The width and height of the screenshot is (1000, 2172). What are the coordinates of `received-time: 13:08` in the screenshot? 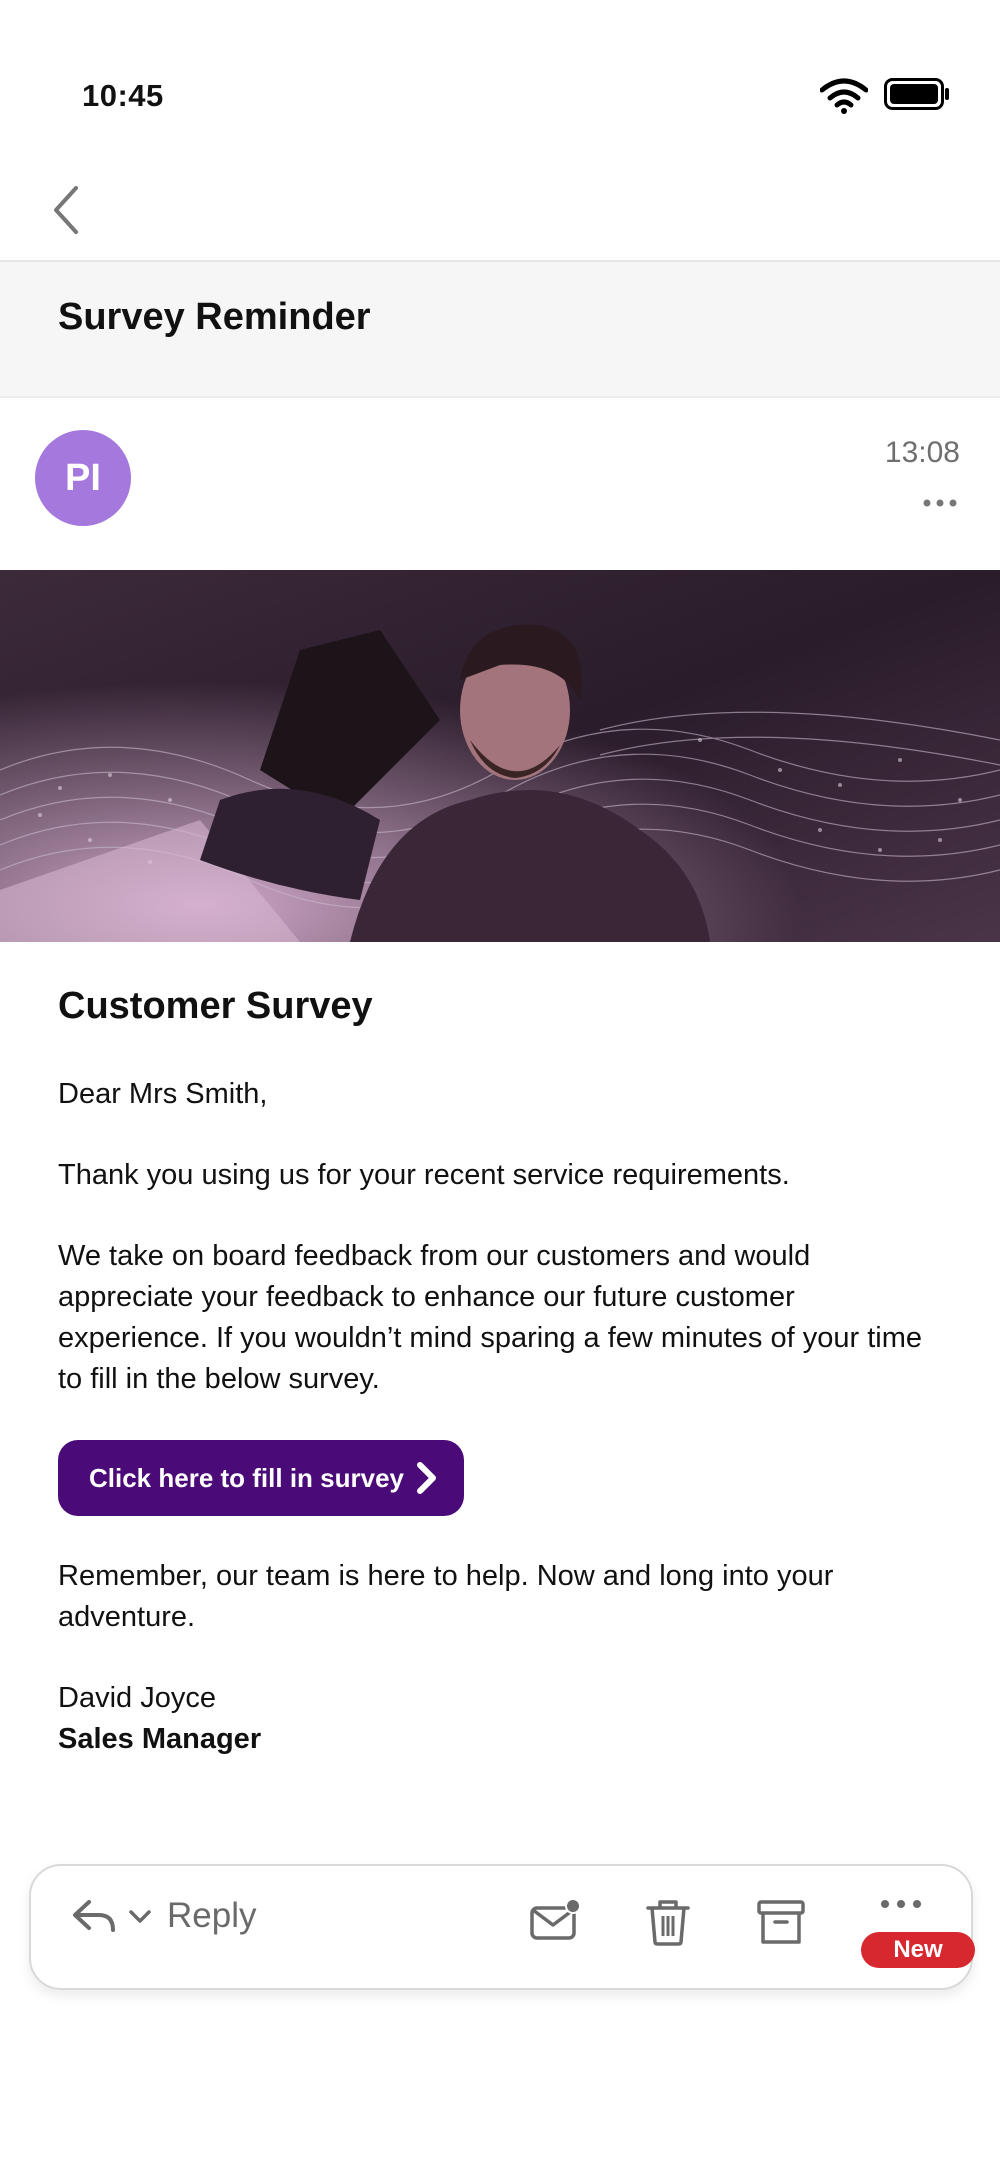 It's located at (922, 452).